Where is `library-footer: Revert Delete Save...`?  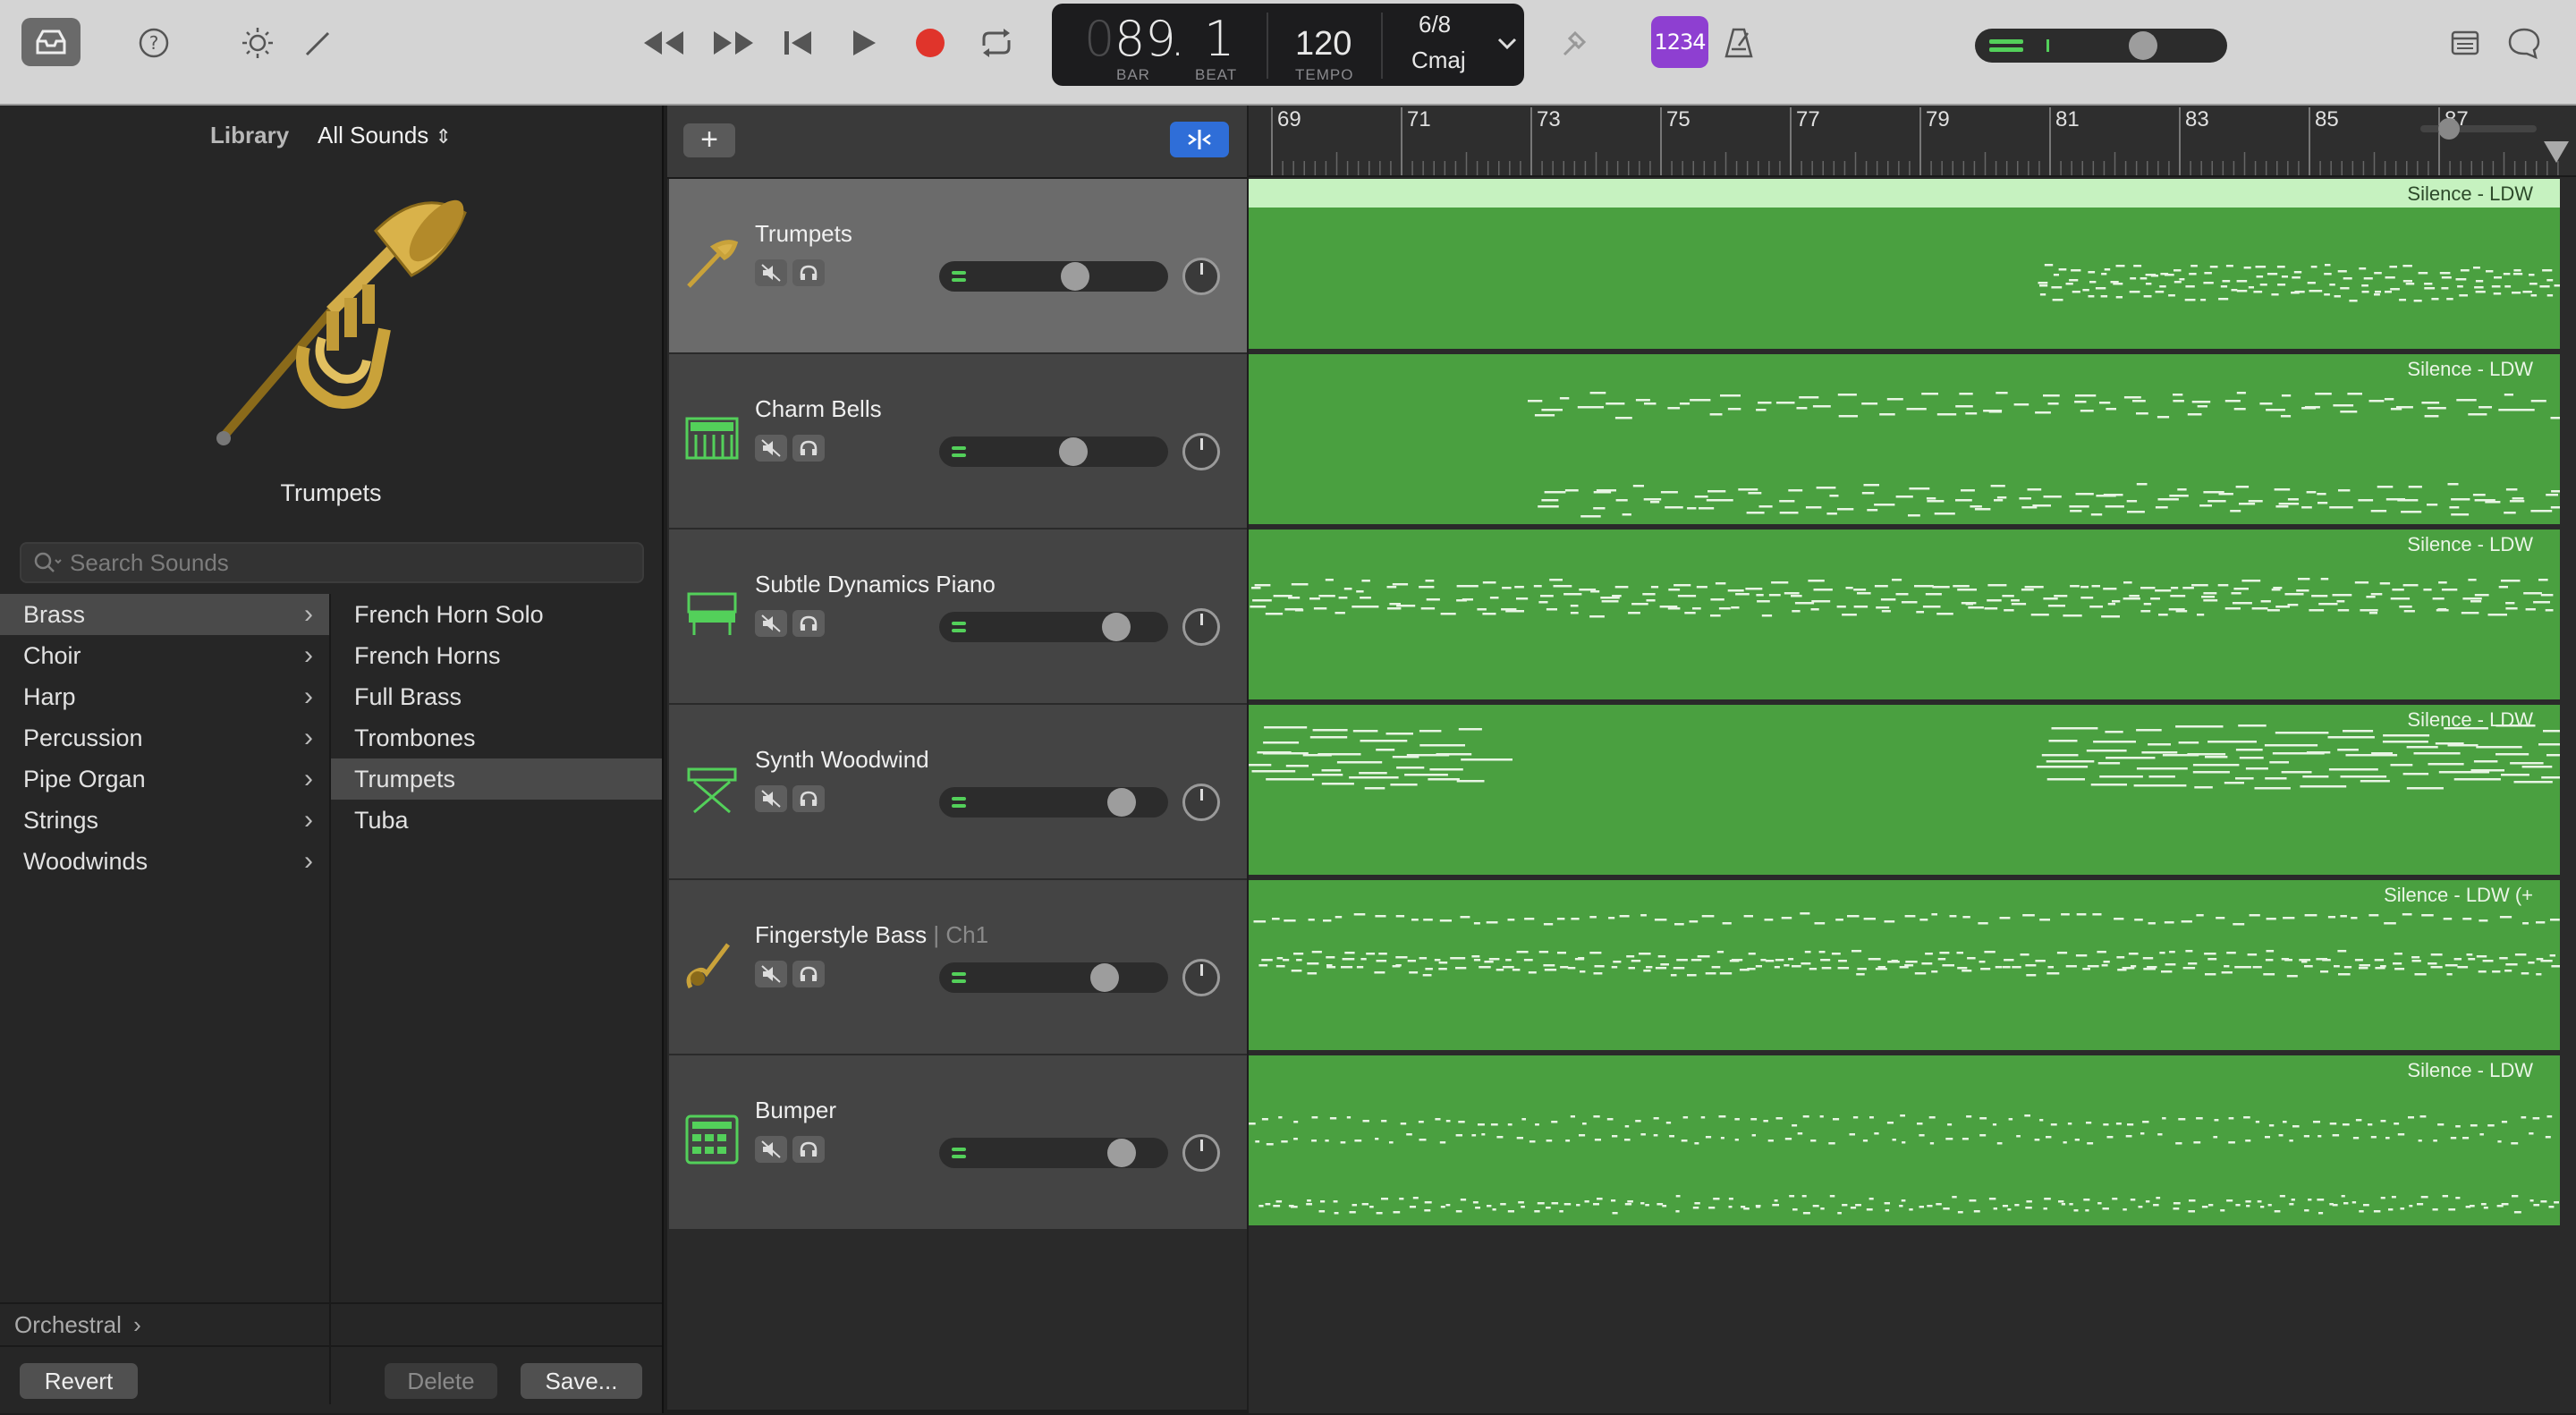 library-footer: Revert Delete Save... is located at coordinates (331, 1380).